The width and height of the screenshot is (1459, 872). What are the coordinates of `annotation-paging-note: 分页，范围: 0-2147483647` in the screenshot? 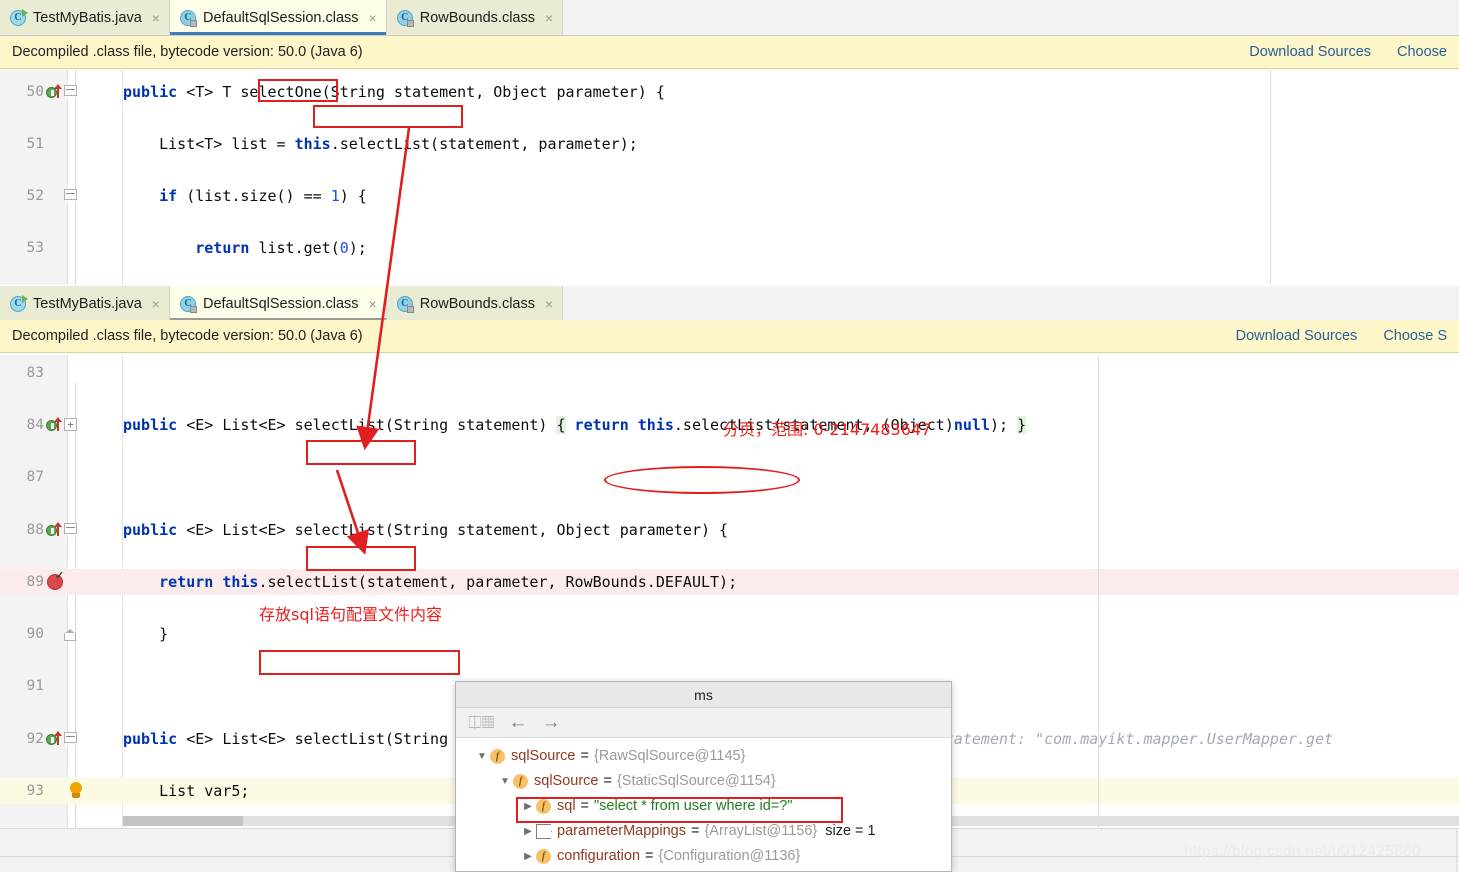 It's located at (827, 429).